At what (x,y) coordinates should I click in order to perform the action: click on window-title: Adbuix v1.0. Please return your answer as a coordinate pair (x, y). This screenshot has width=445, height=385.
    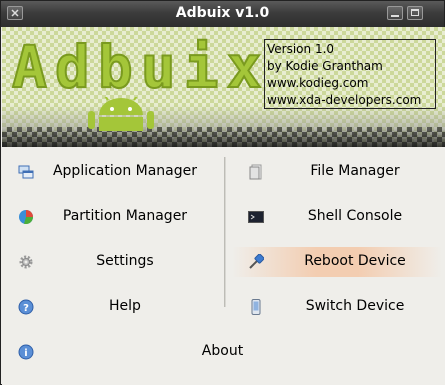
    Looking at the image, I should click on (222, 13).